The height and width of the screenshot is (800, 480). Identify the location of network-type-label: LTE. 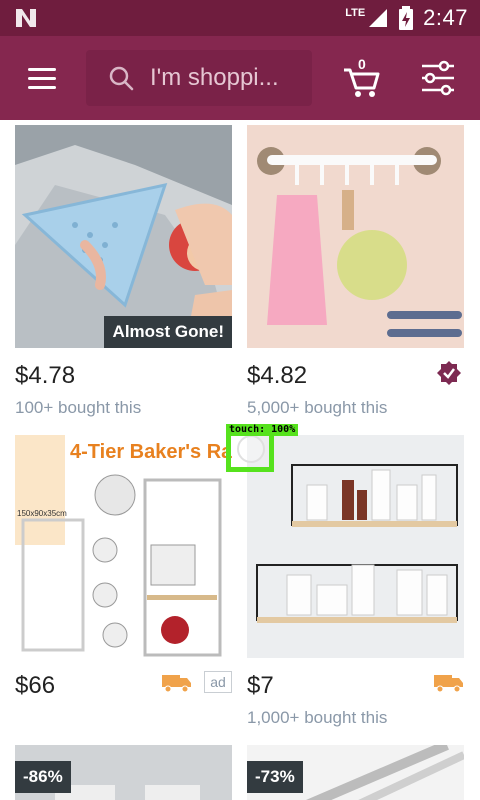
(355, 13).